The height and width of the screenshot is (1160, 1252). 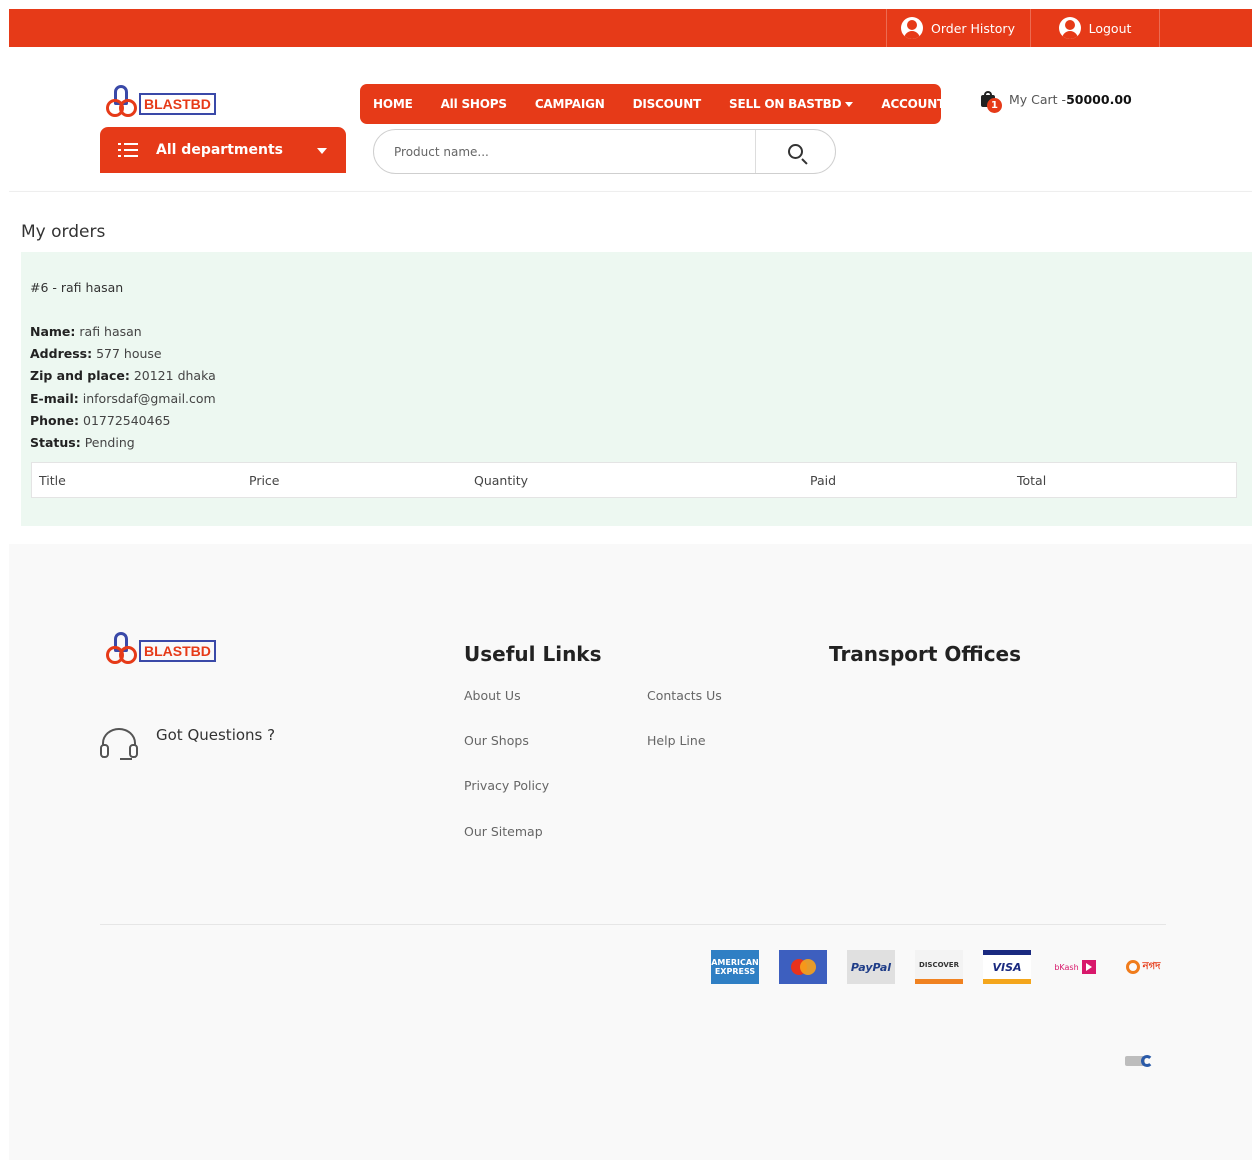 I want to click on list-icon, so click(x=128, y=150).